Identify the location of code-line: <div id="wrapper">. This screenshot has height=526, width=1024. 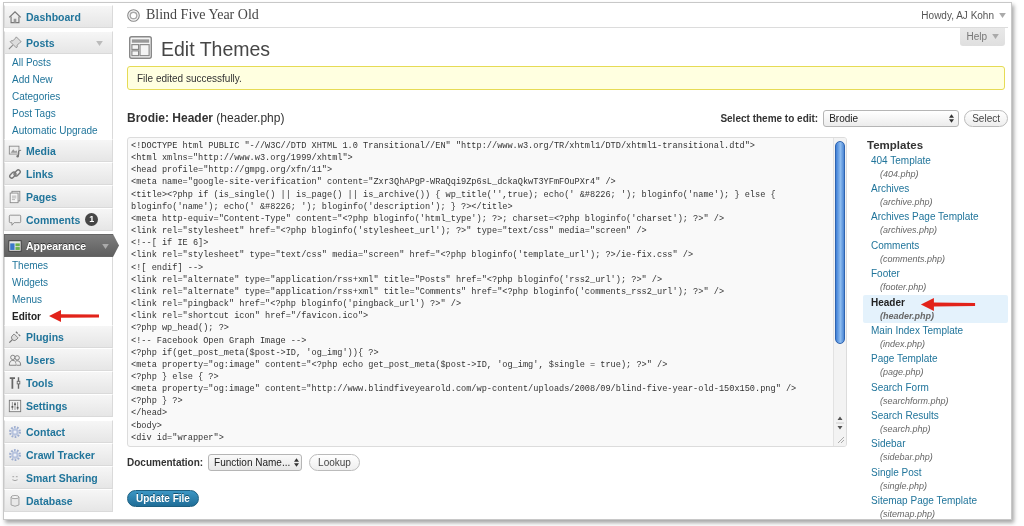
(177, 437).